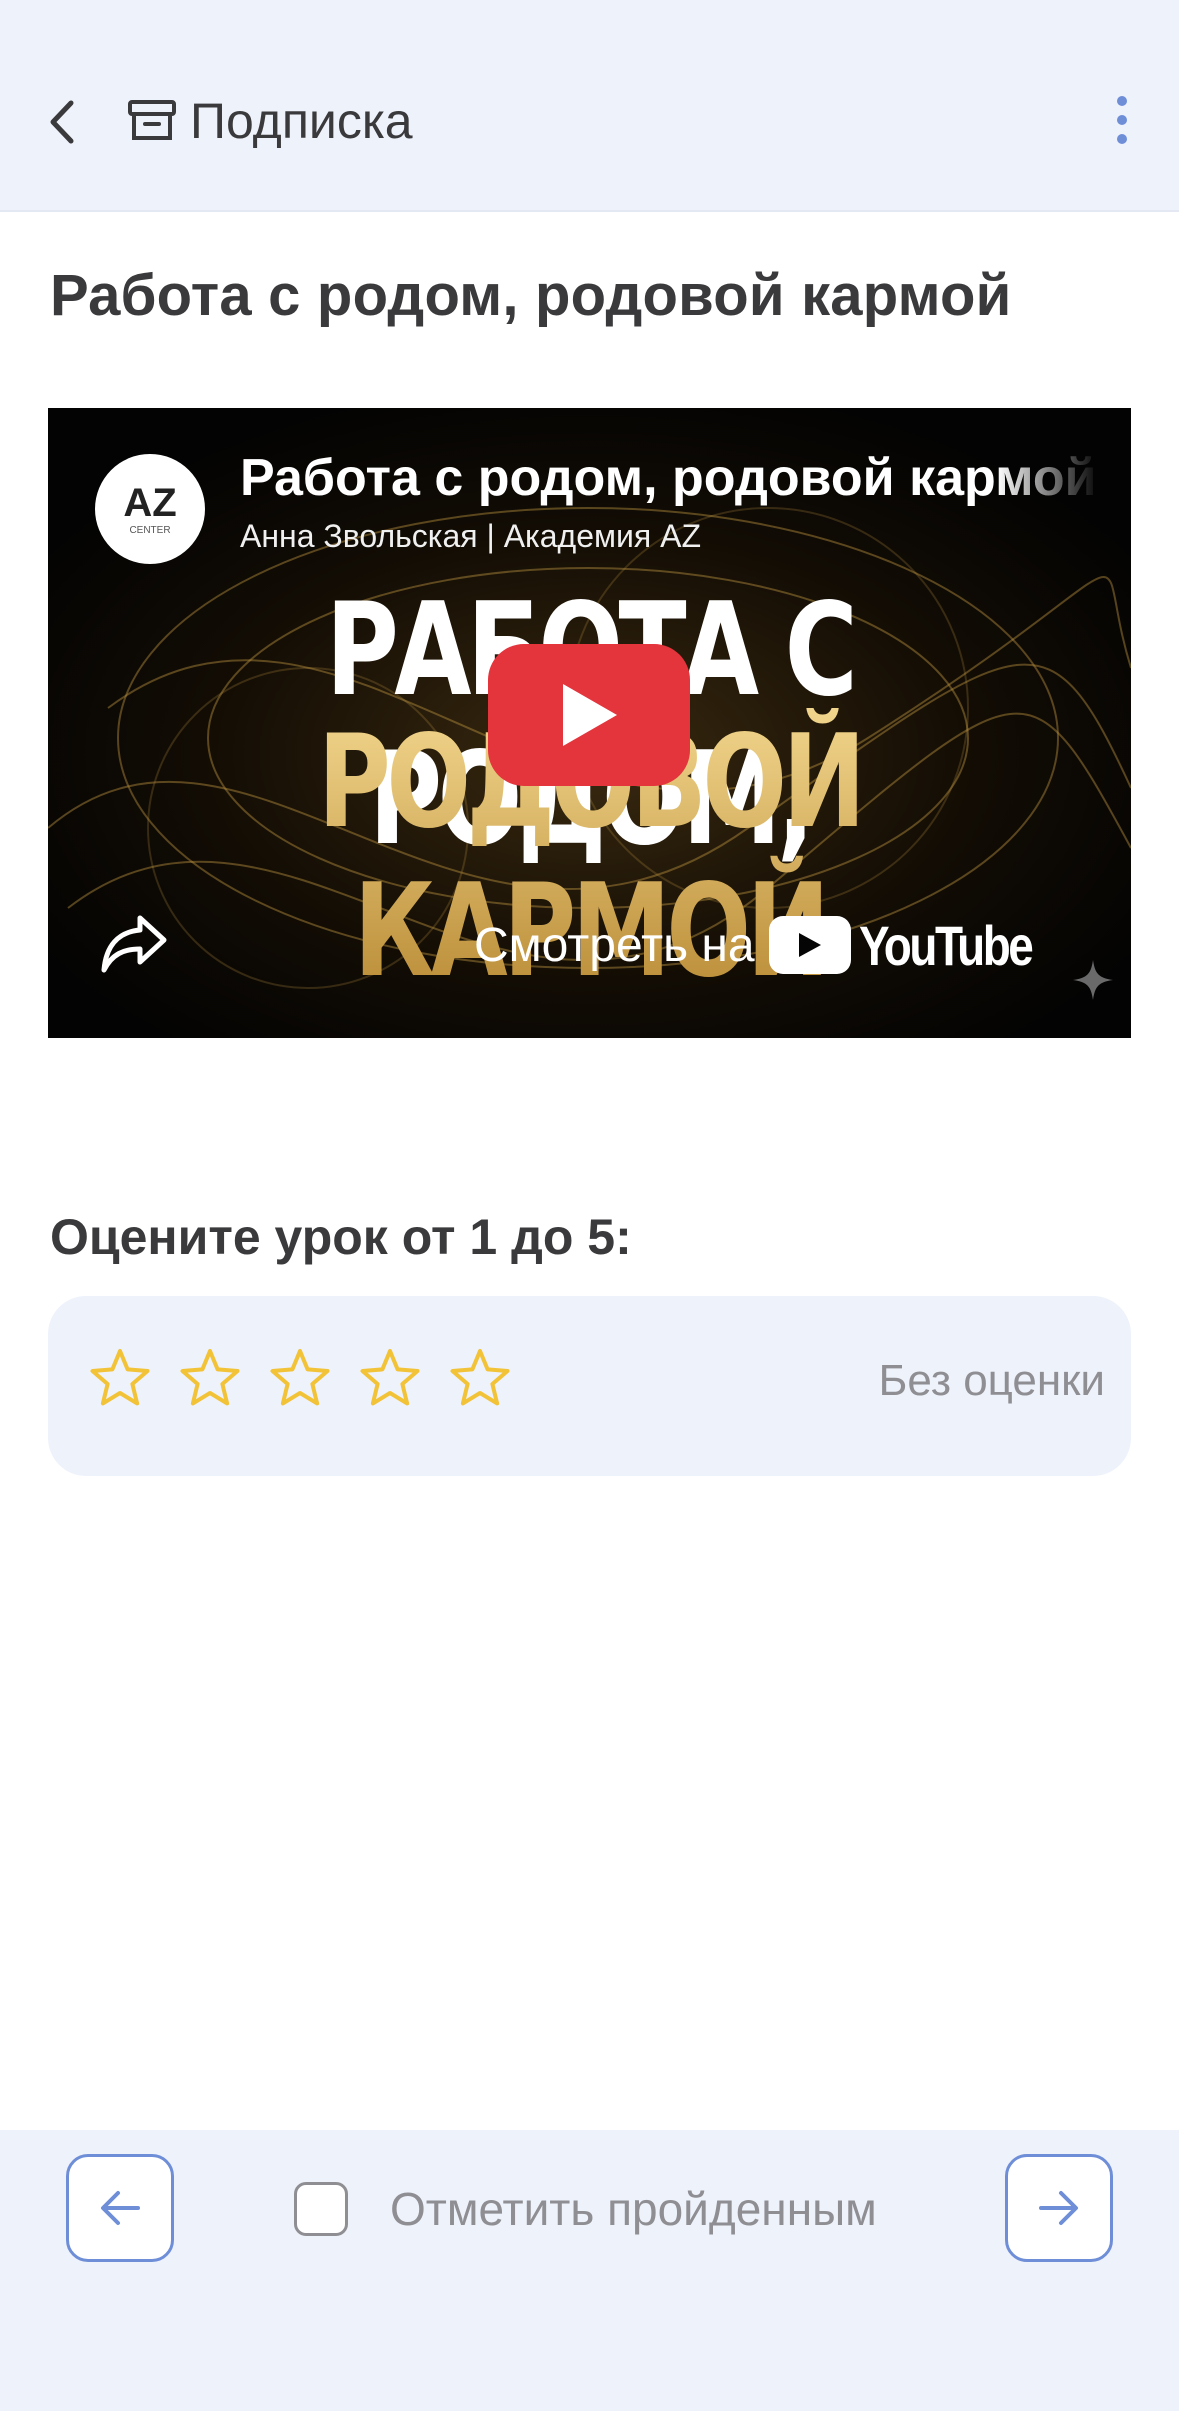  What do you see at coordinates (470, 536) in the screenshot?
I see `video-author: Анна Звольская | Академия AZ` at bounding box center [470, 536].